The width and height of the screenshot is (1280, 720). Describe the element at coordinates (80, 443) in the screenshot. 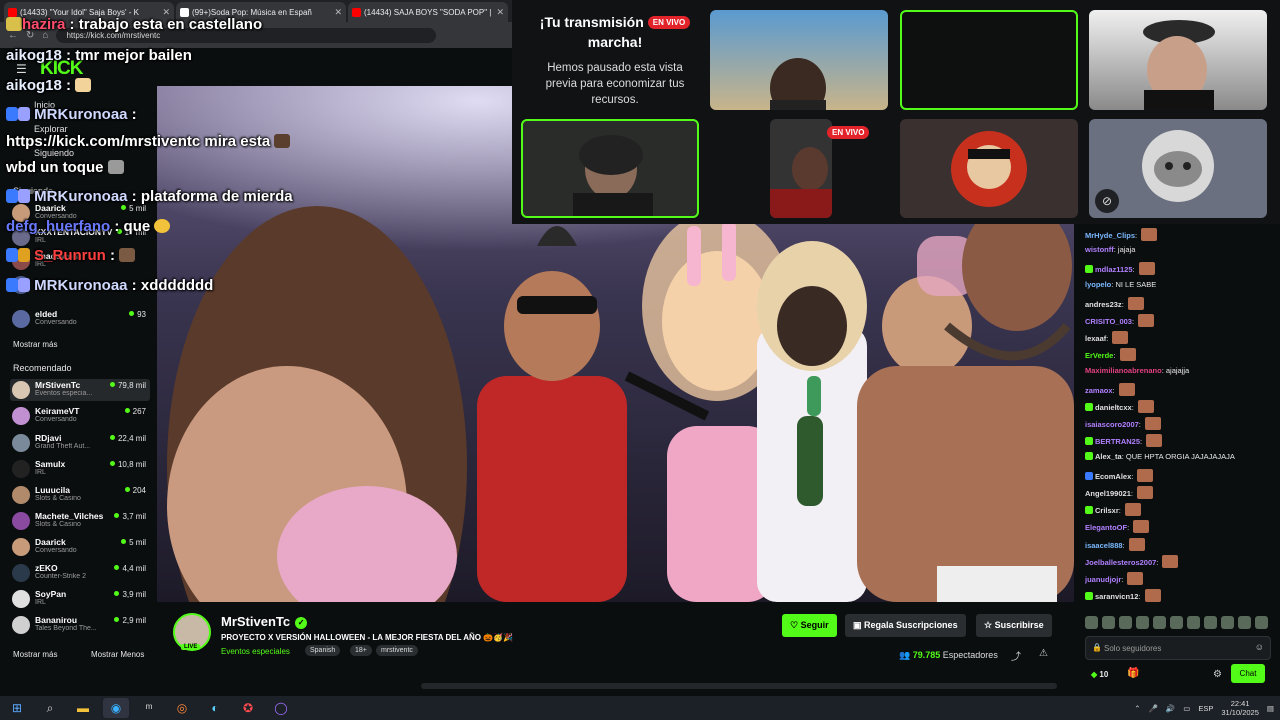

I see `sidebar-channel: RDjavi Grand Theft Aut... 22,4 mil` at that location.